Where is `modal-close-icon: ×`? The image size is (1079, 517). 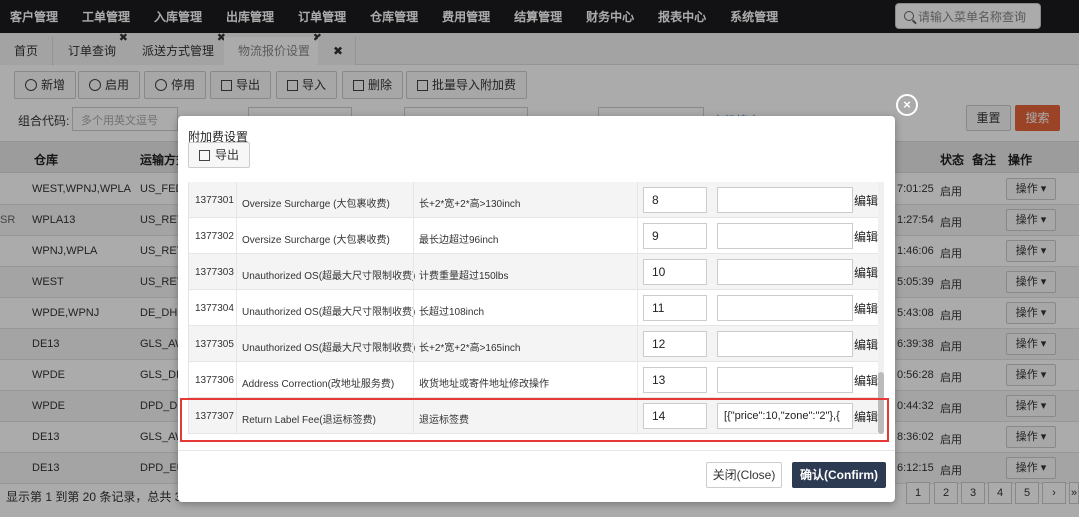 modal-close-icon: × is located at coordinates (907, 105).